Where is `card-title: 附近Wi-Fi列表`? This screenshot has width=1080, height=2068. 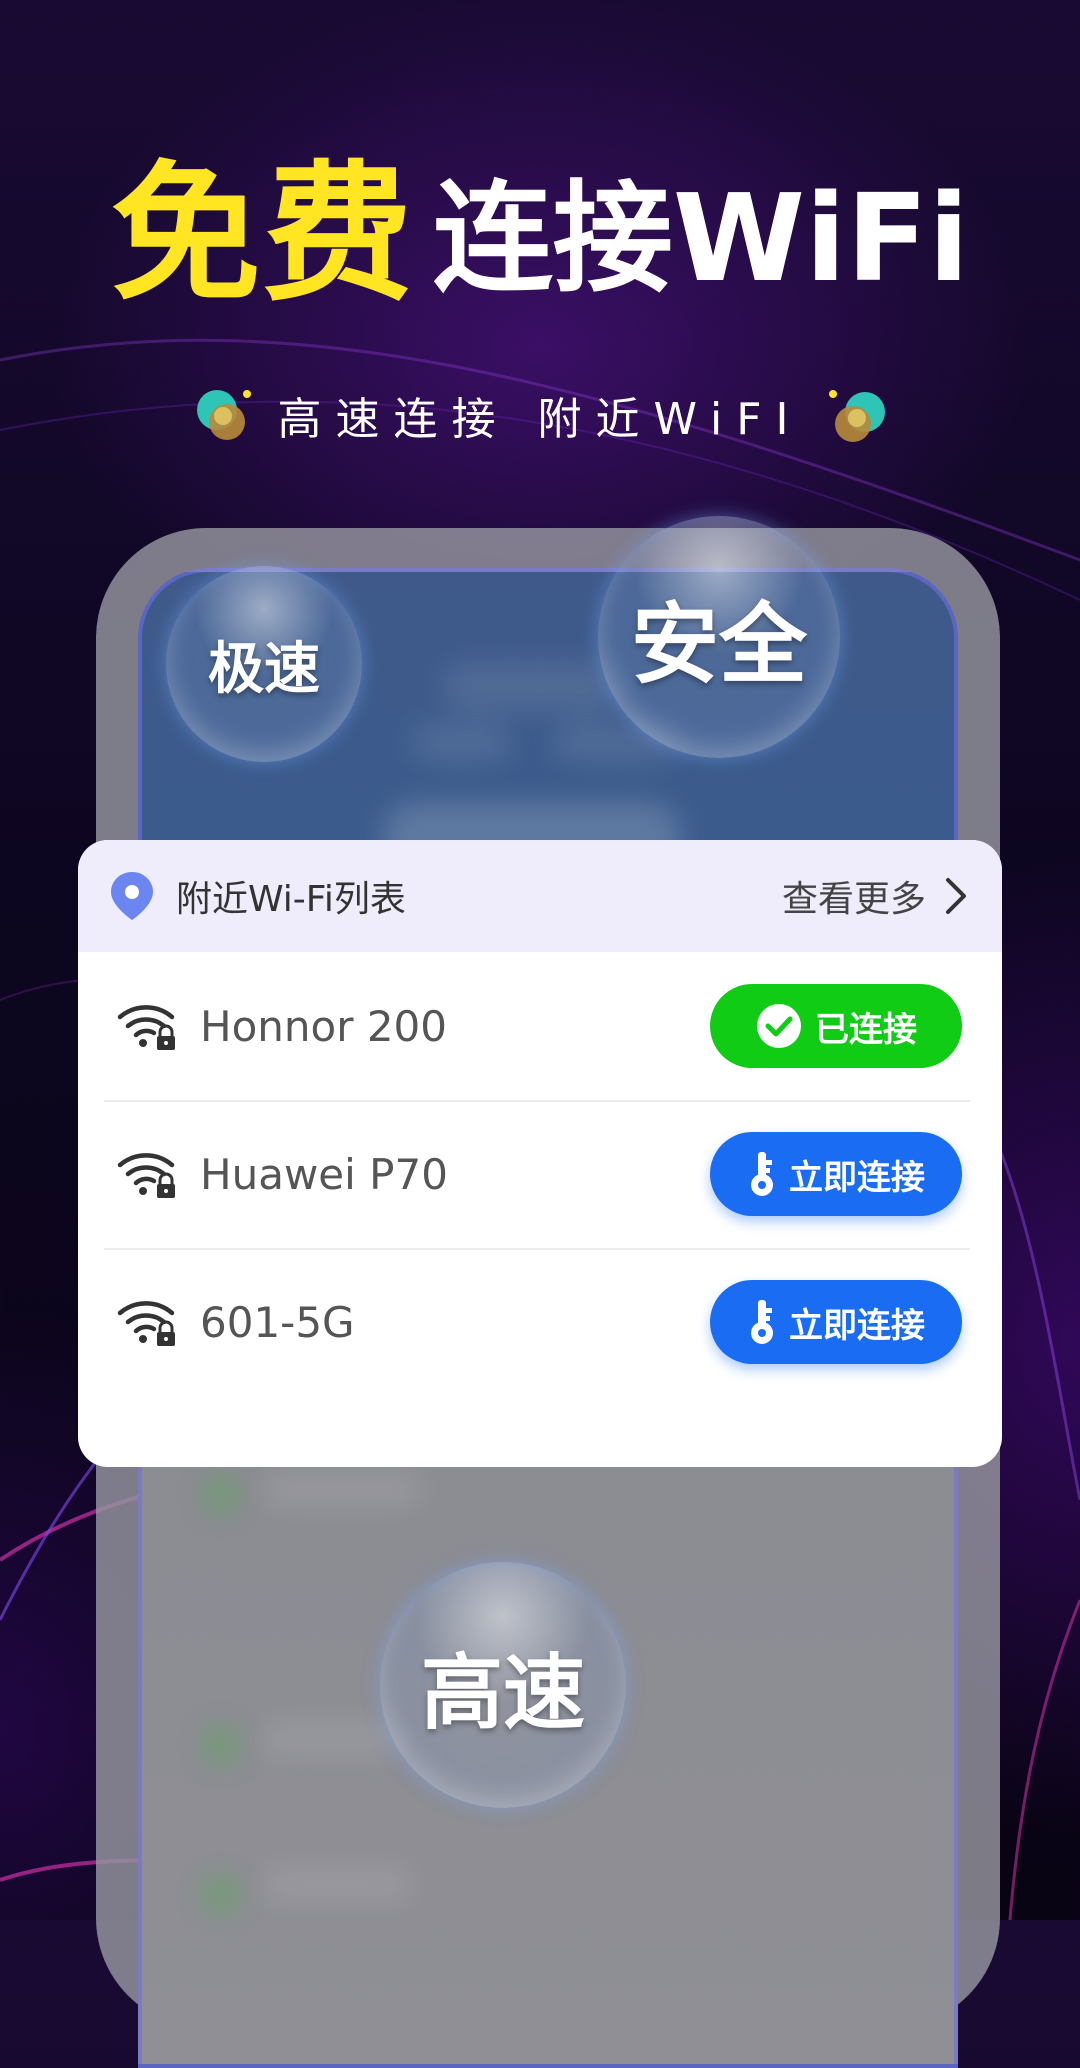
card-title: 附近Wi-Fi列表 is located at coordinates (291, 899).